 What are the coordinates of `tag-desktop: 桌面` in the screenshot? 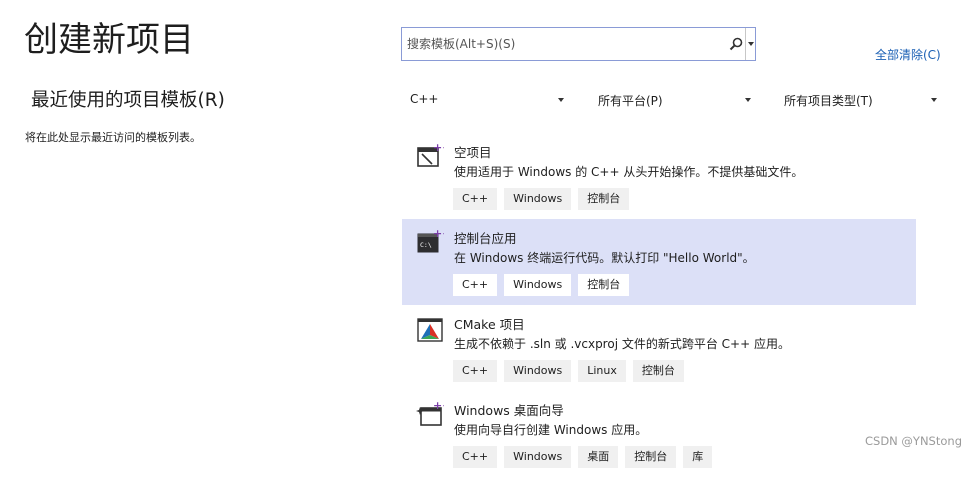 It's located at (598, 457).